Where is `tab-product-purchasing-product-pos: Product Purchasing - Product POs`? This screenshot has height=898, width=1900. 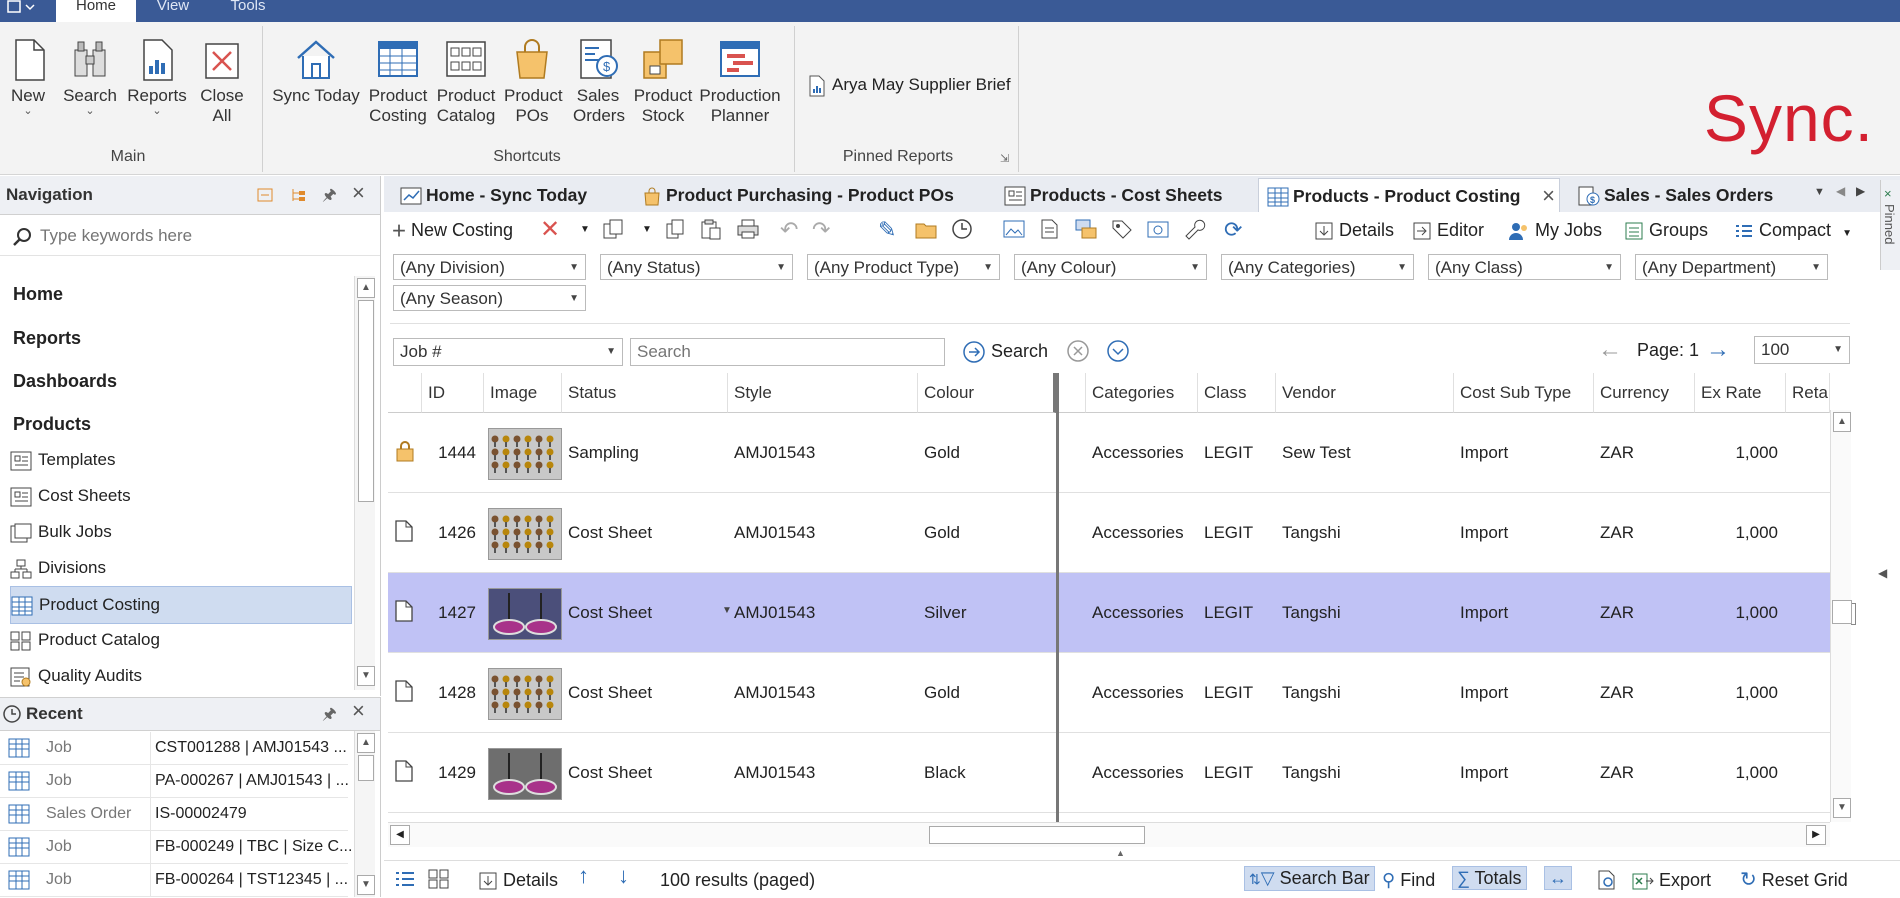 tab-product-purchasing-product-pos: Product Purchasing - Product POs is located at coordinates (813, 195).